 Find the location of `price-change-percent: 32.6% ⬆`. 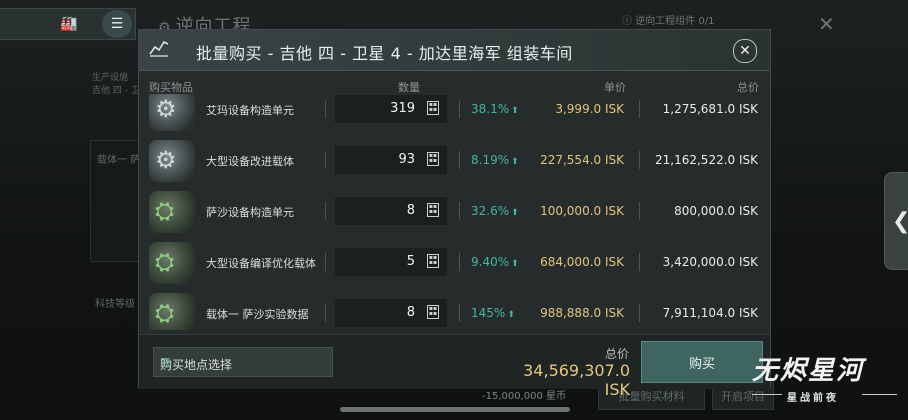

price-change-percent: 32.6% ⬆ is located at coordinates (495, 211).